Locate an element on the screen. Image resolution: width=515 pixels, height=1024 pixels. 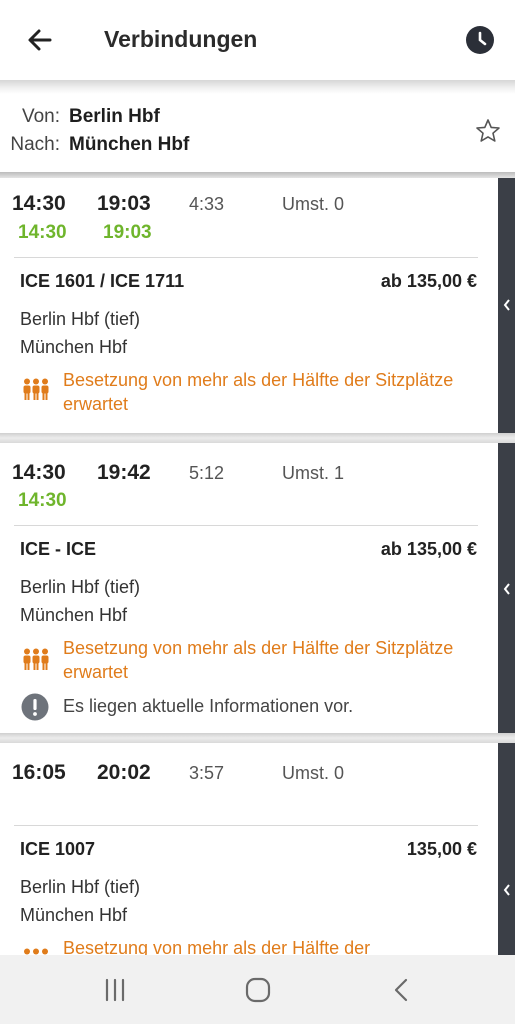
to-station: München Hbf is located at coordinates (129, 144).